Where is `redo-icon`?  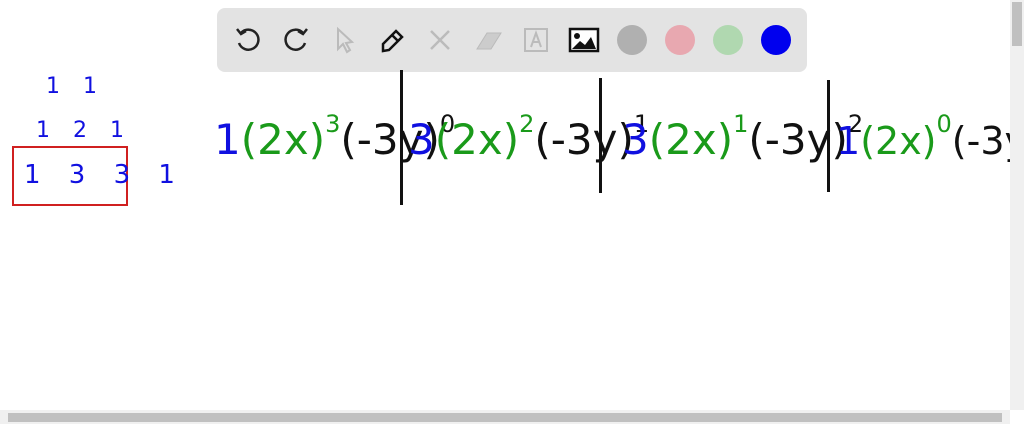
redo-icon is located at coordinates (296, 40).